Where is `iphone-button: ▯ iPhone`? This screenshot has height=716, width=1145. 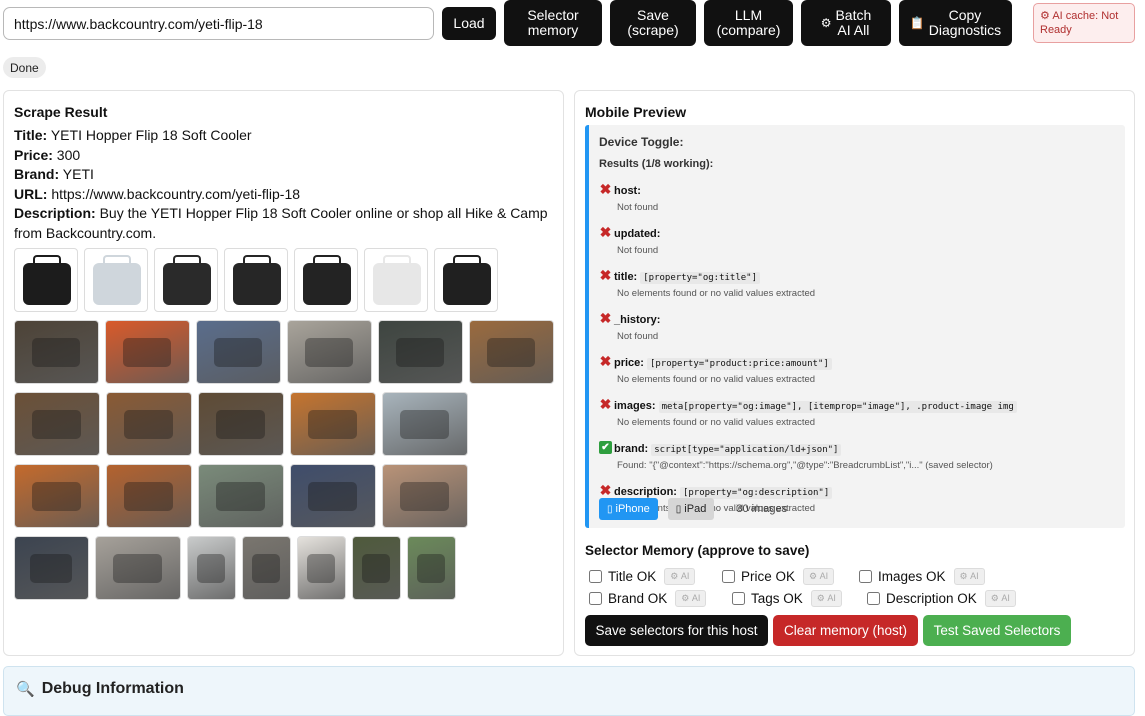 iphone-button: ▯ iPhone is located at coordinates (628, 509).